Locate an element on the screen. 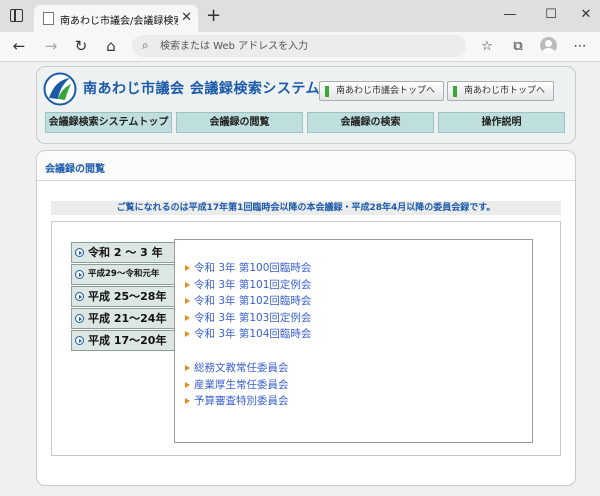  plus-icon: + is located at coordinates (213, 15).